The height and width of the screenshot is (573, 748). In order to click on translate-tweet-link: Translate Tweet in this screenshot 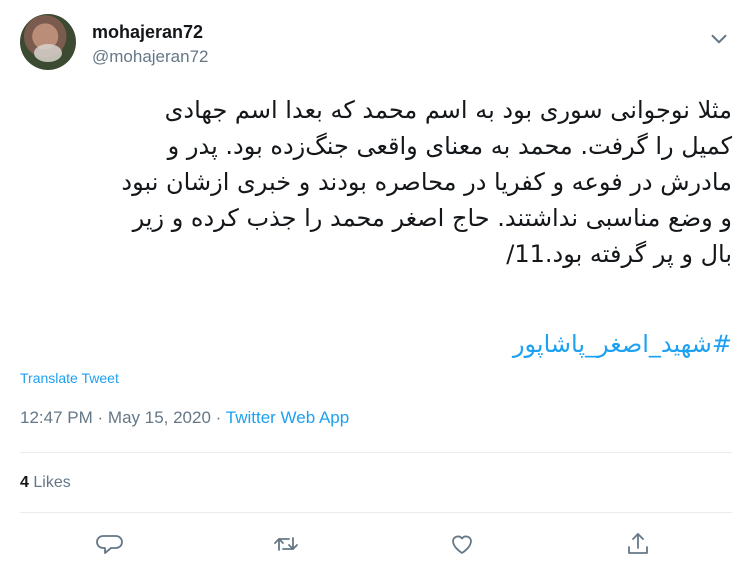, I will do `click(69, 378)`.